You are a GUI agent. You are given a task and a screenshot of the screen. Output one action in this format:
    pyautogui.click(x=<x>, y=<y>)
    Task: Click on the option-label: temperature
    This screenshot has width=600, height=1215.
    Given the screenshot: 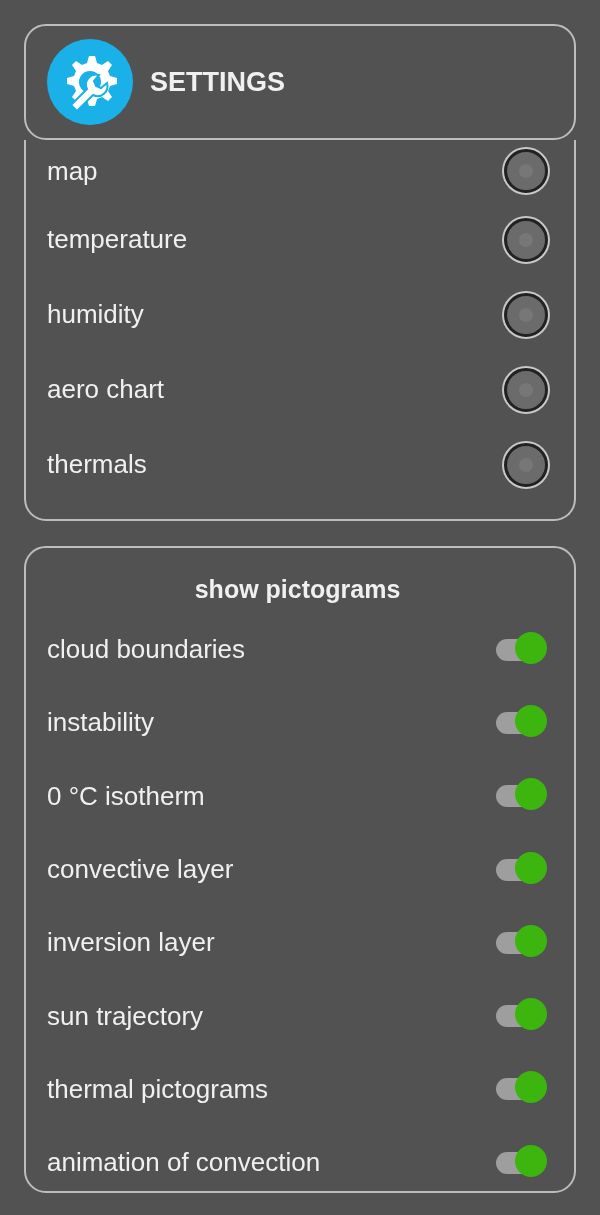 What is the action you would take?
    pyautogui.click(x=117, y=239)
    